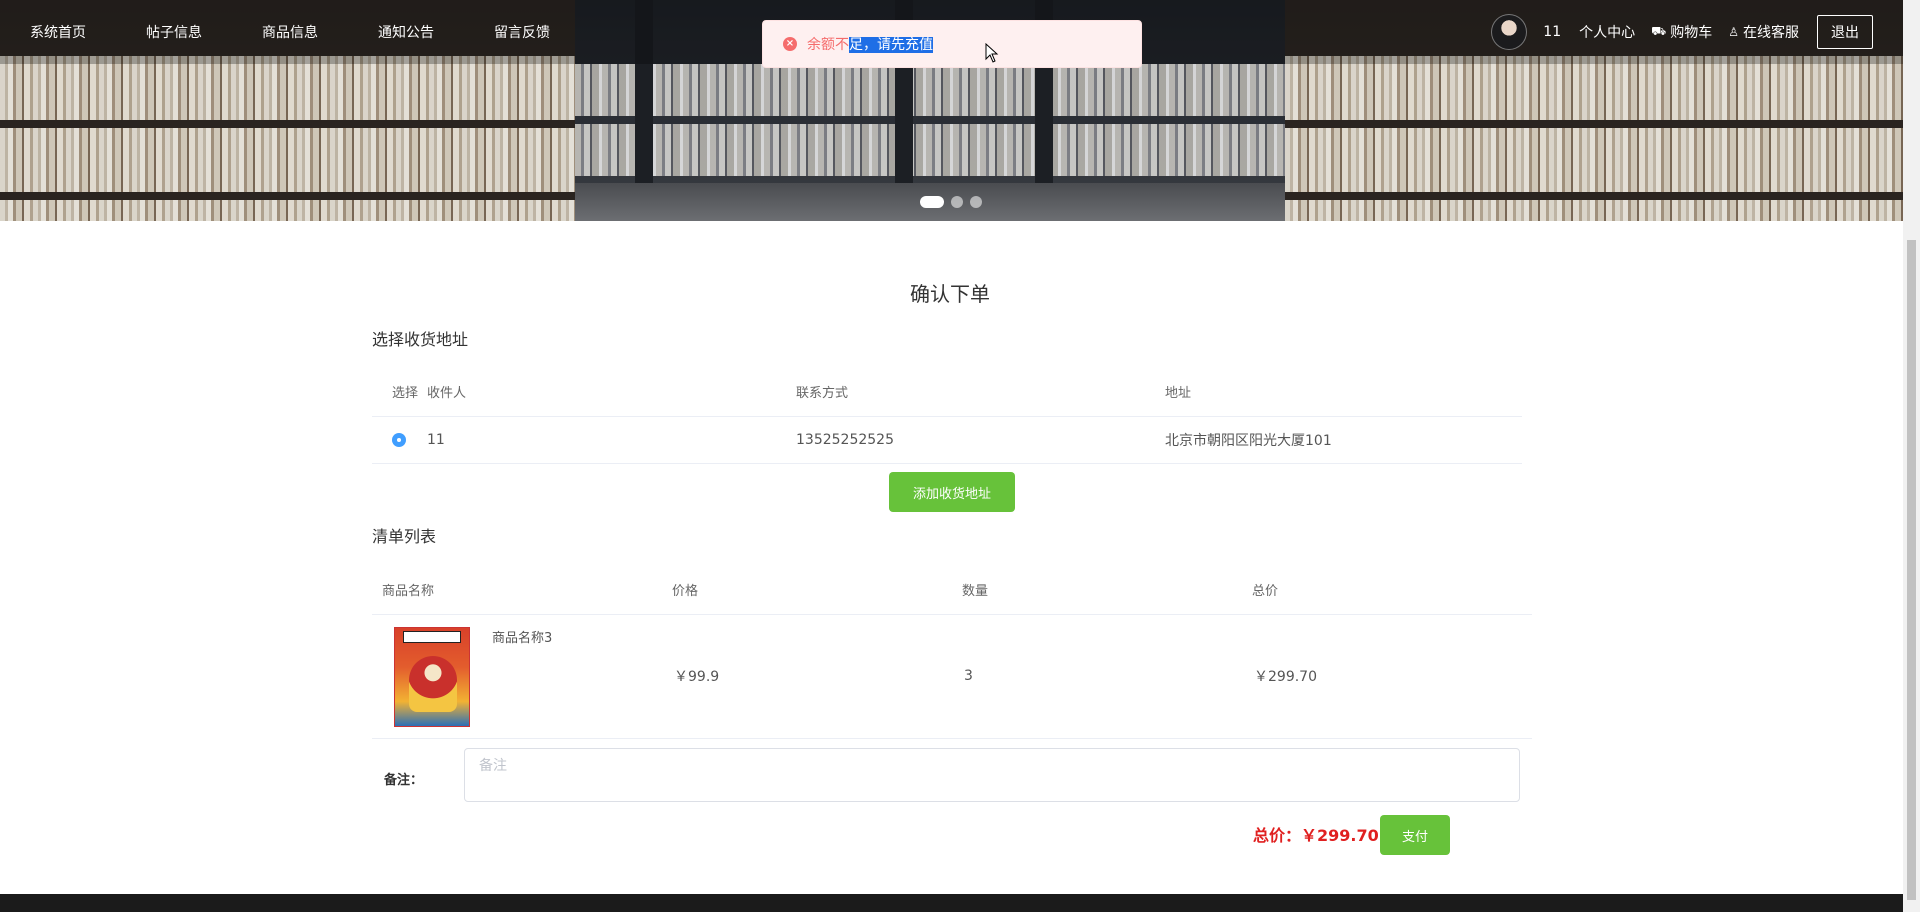 This screenshot has height=912, width=1920. Describe the element at coordinates (951, 903) in the screenshot. I see `footer` at that location.